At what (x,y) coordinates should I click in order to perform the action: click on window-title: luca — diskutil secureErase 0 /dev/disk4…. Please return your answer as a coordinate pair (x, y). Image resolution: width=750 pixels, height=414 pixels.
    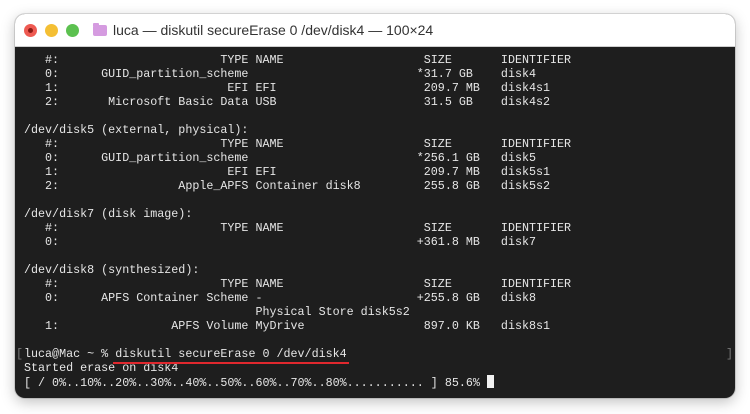
    Looking at the image, I should click on (273, 30).